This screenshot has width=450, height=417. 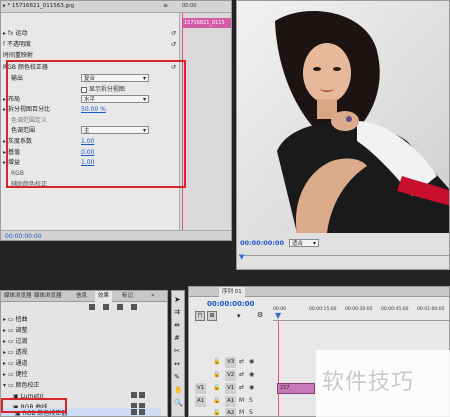 What do you see at coordinates (127, 296) in the screenshot?
I see `tab-markers: 标记` at bounding box center [127, 296].